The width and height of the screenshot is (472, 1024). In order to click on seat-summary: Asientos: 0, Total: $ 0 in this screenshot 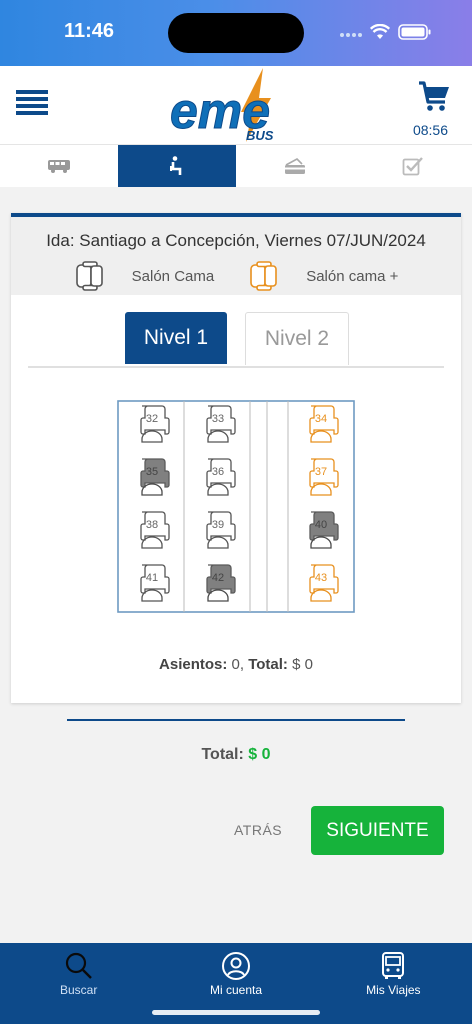, I will do `click(236, 664)`.